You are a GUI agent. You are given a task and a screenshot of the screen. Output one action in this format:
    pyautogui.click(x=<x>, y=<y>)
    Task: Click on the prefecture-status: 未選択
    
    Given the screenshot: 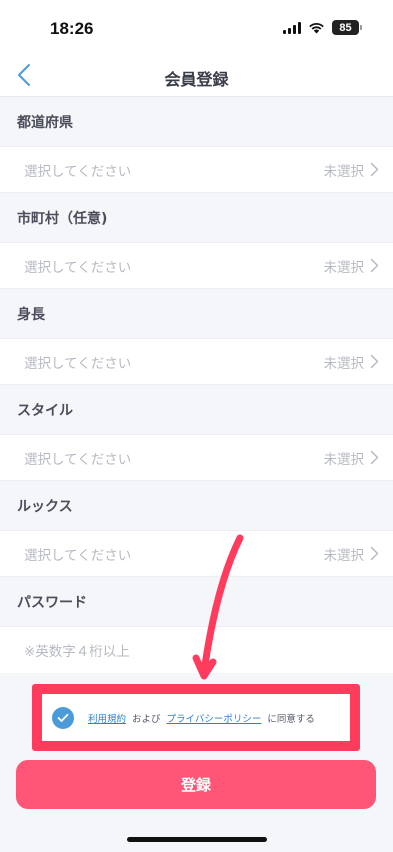 What is the action you would take?
    pyautogui.click(x=344, y=171)
    